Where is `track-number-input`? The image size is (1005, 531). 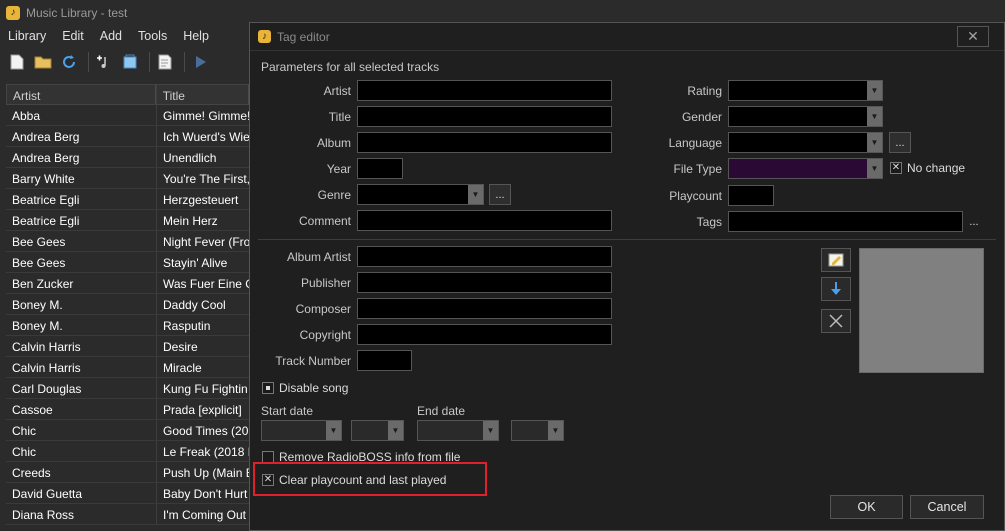
track-number-input is located at coordinates (384, 360).